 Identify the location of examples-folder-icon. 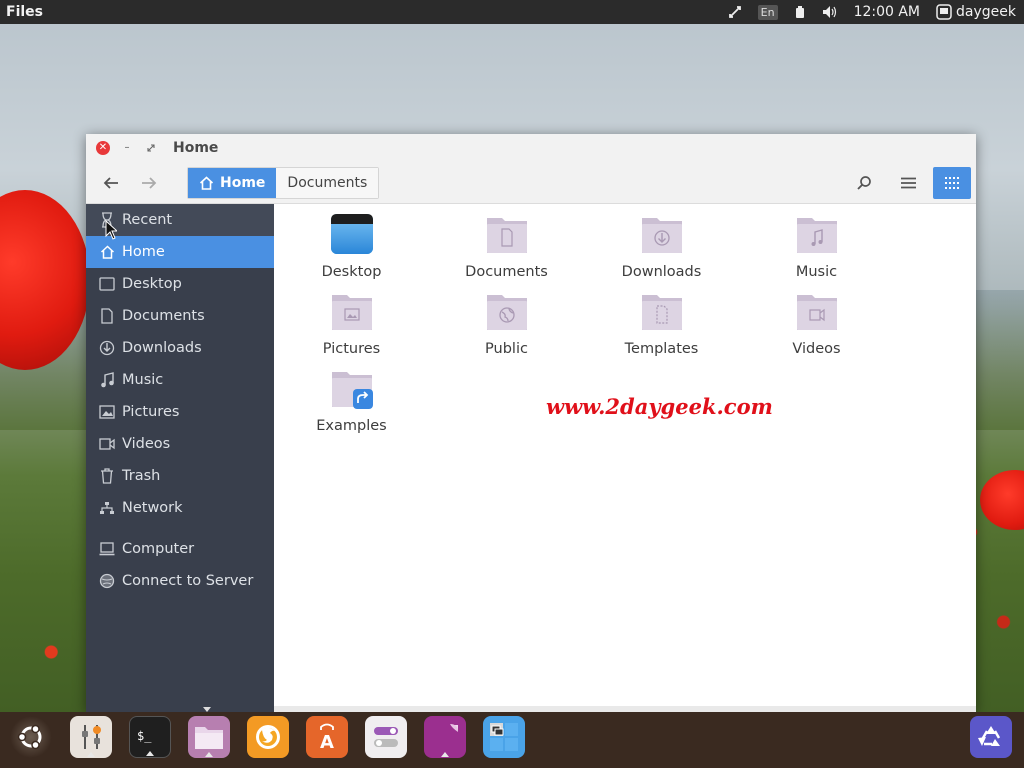
(352, 390).